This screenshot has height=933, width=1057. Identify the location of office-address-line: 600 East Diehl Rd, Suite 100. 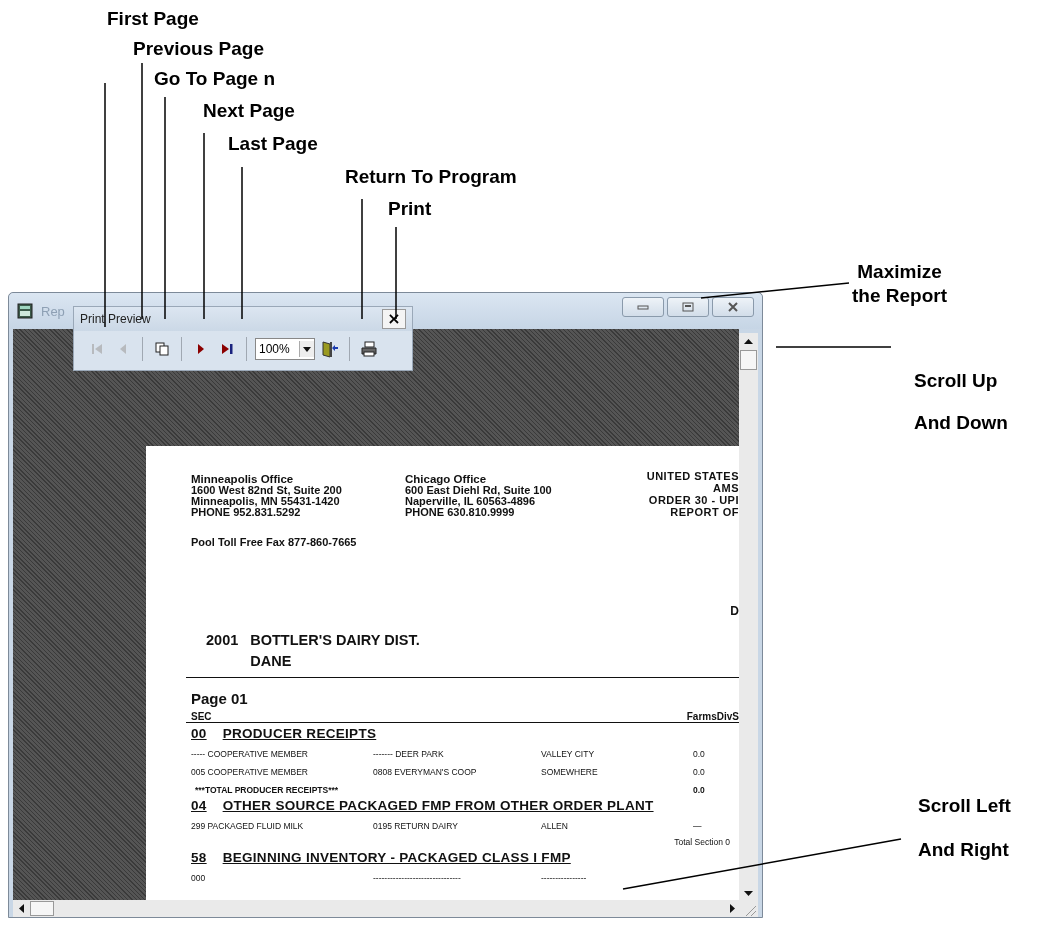
(479, 490).